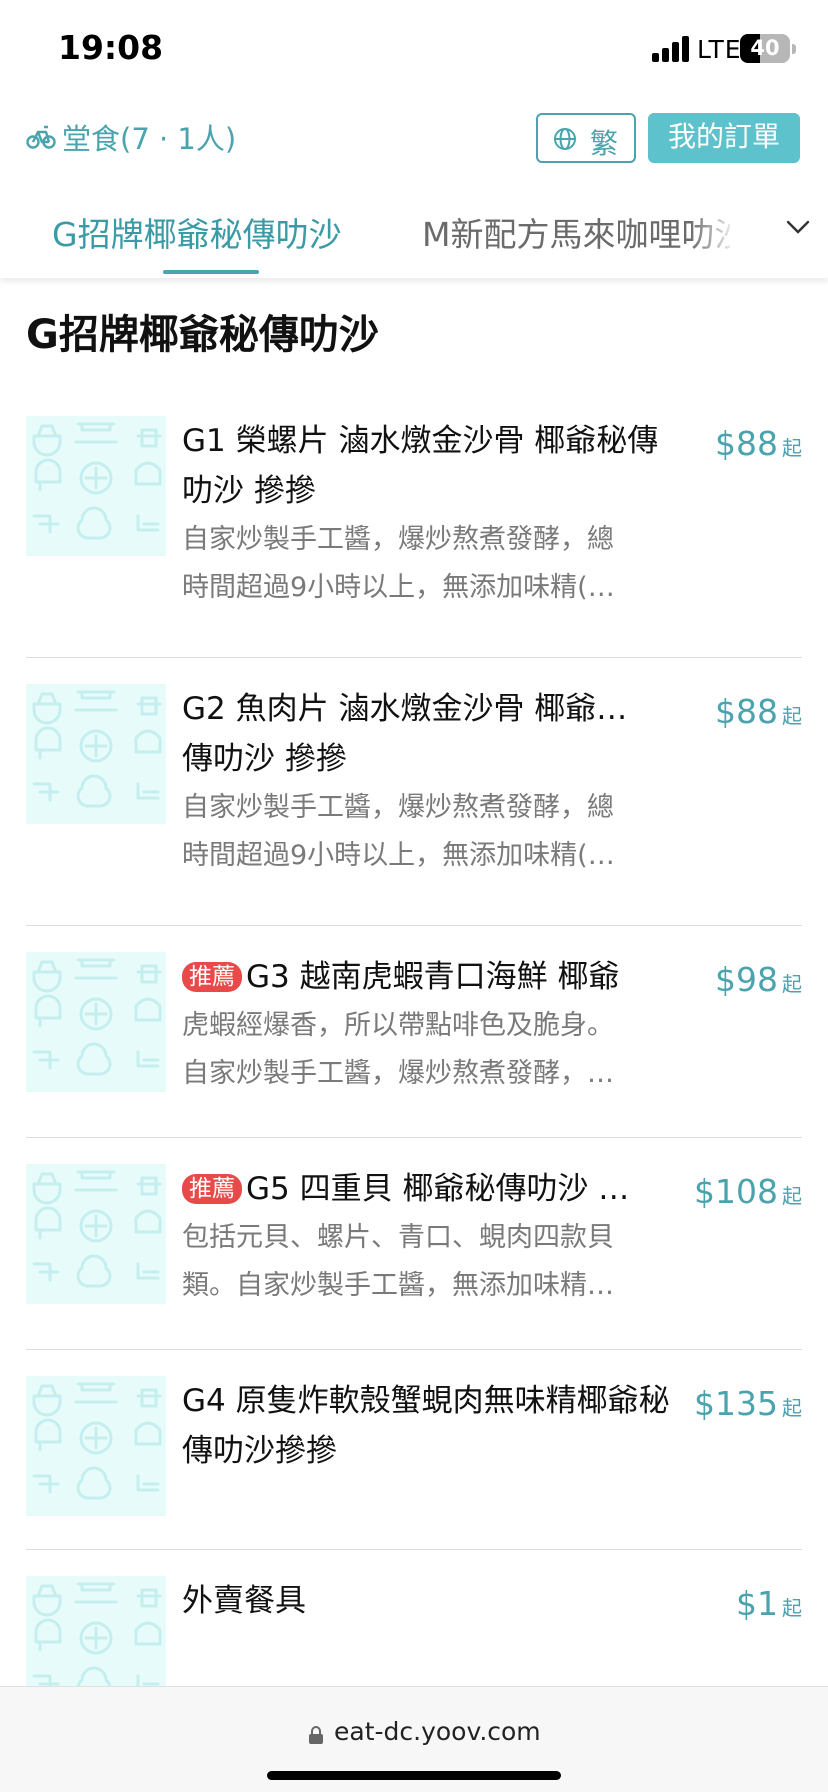  Describe the element at coordinates (211, 272) in the screenshot. I see `tab-active-indicator` at that location.